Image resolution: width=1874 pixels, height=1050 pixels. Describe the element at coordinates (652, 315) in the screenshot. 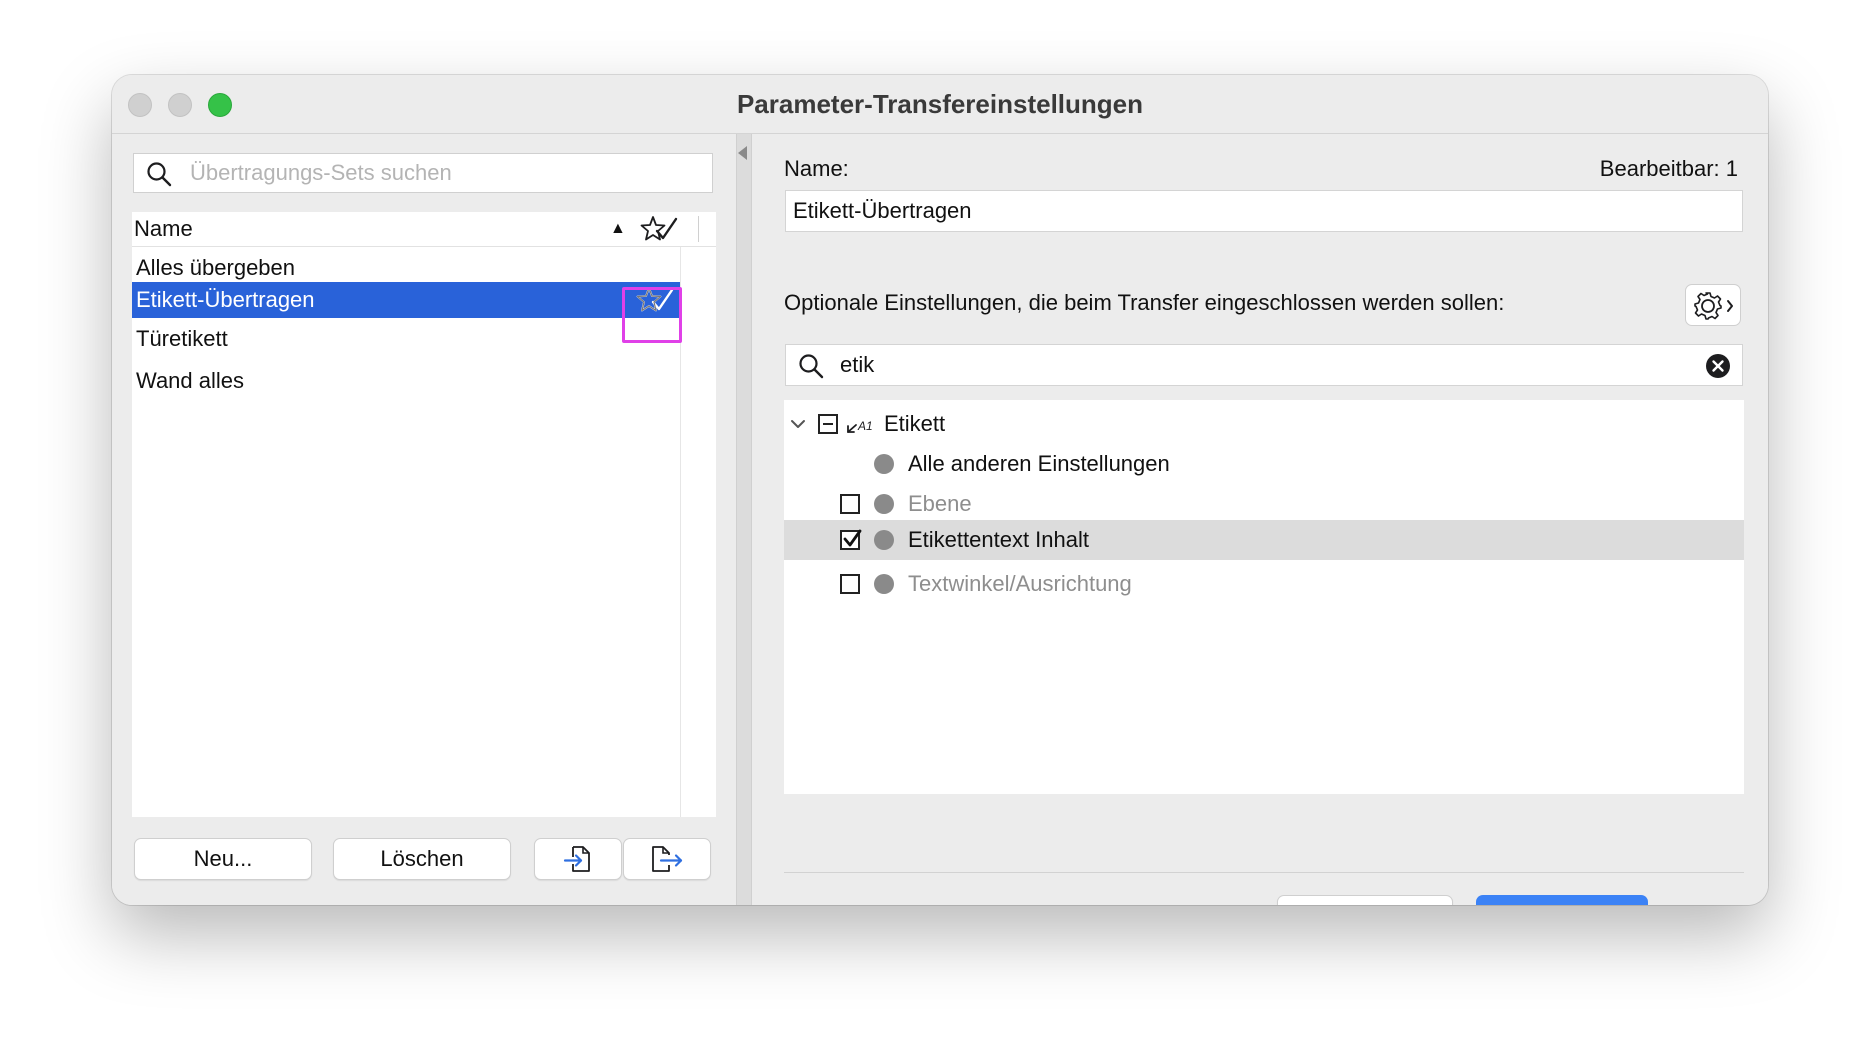

I see `annotation-highlight` at that location.